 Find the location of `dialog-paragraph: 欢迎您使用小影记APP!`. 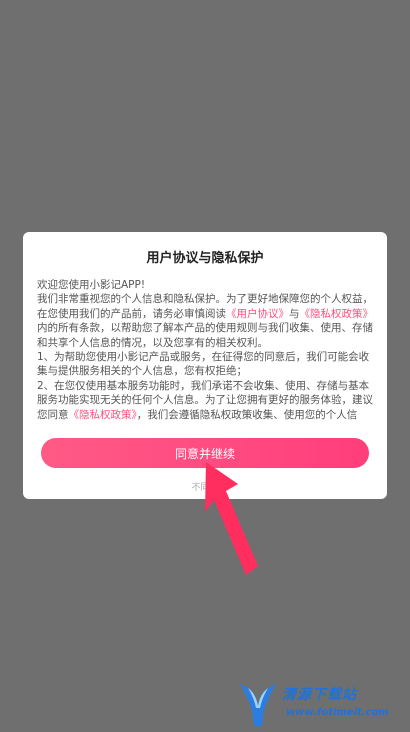

dialog-paragraph: 欢迎您使用小影记APP! is located at coordinates (205, 285).